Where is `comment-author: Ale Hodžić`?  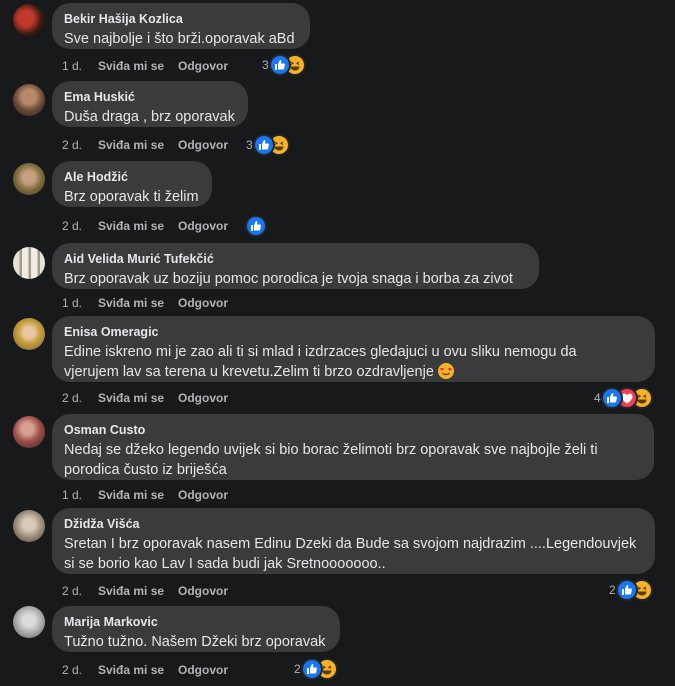
comment-author: Ale Hodžić is located at coordinates (132, 177).